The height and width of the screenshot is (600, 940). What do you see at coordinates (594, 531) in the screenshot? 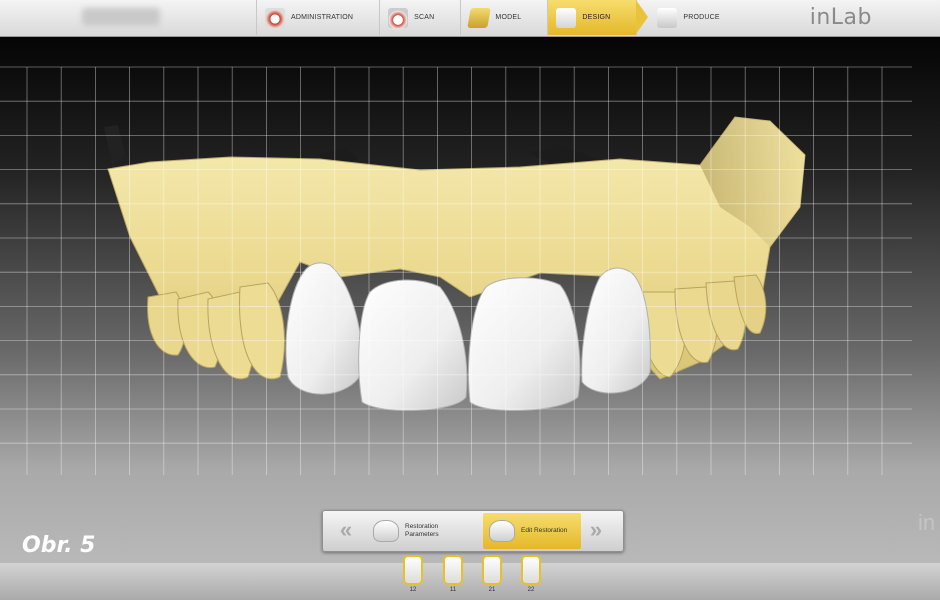
I see `next-step-button: »` at bounding box center [594, 531].